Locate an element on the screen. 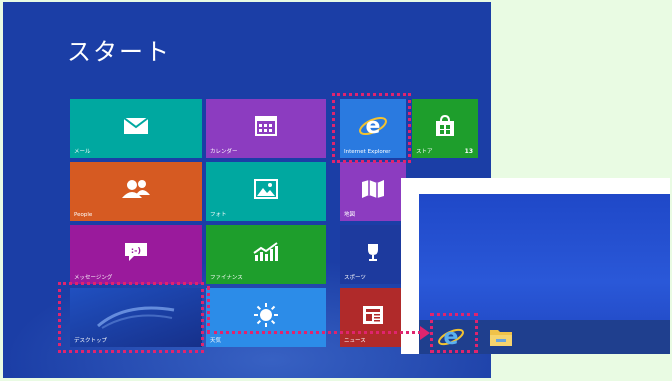 This screenshot has height=381, width=672. tile-messaging: :-) メッセージング is located at coordinates (136, 254).